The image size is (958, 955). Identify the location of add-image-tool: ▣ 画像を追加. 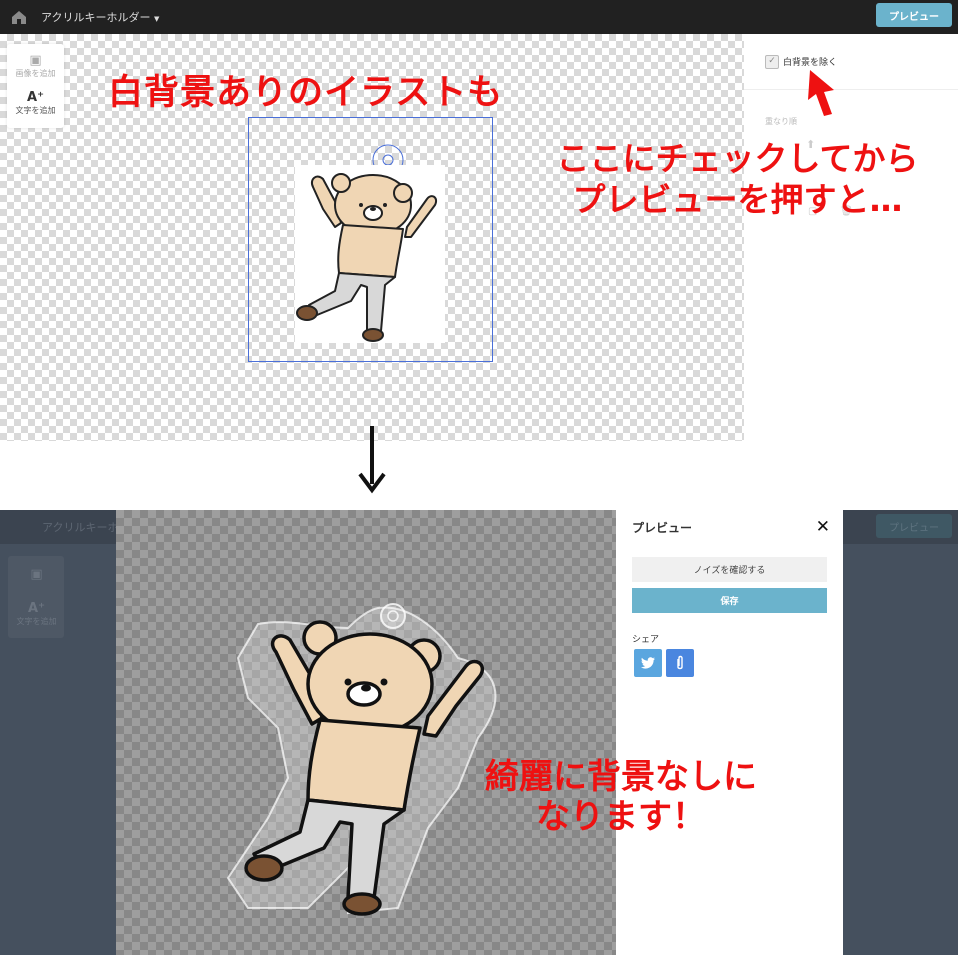
(35, 66).